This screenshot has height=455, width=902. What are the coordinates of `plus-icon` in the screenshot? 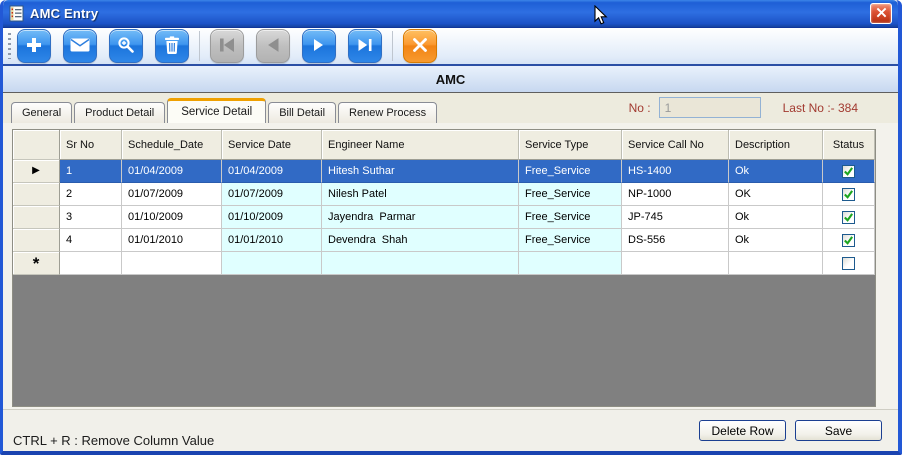 It's located at (34, 46).